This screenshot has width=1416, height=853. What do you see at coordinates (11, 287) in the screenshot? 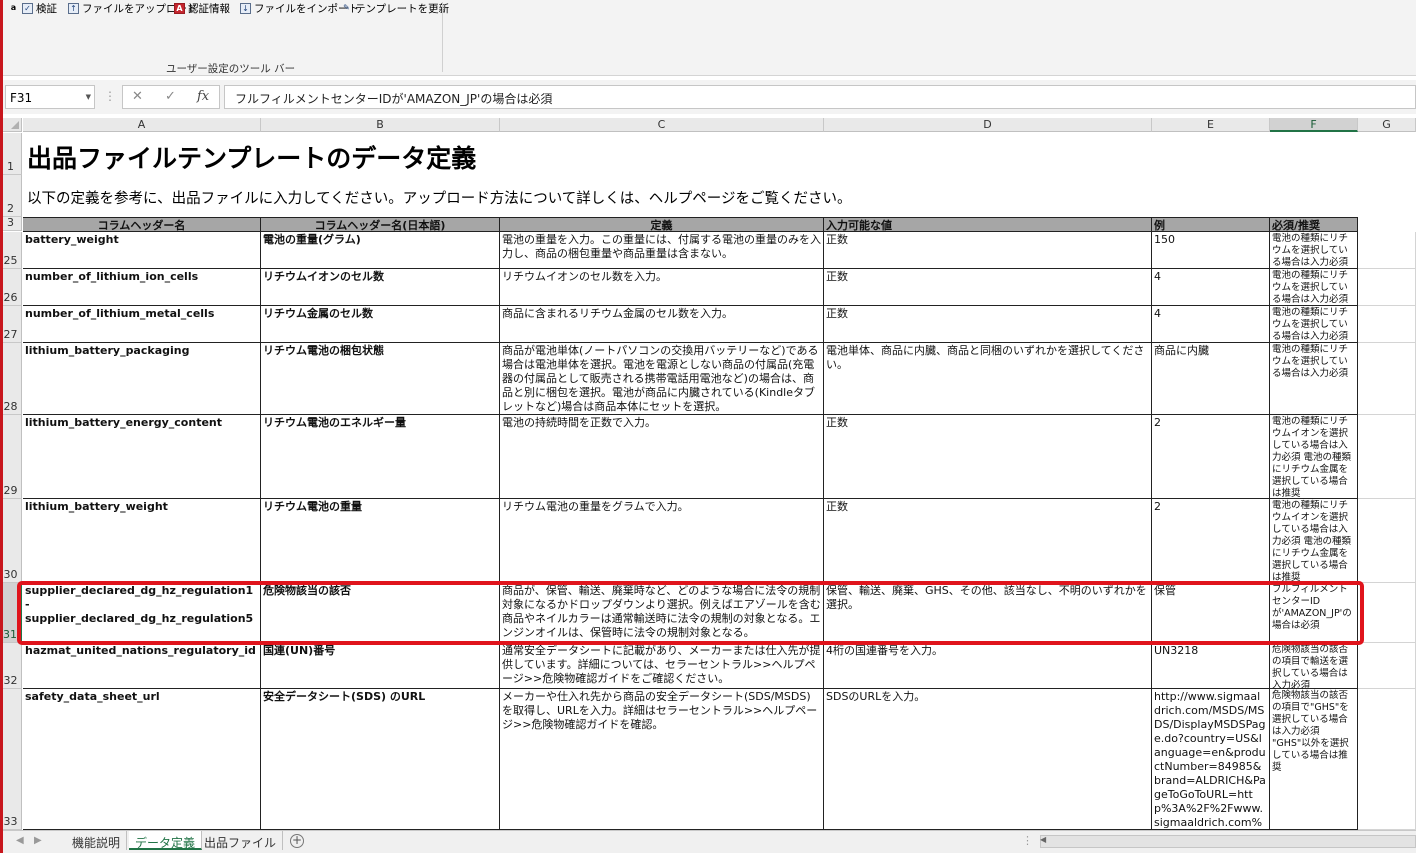
I see `row-header: 26` at bounding box center [11, 287].